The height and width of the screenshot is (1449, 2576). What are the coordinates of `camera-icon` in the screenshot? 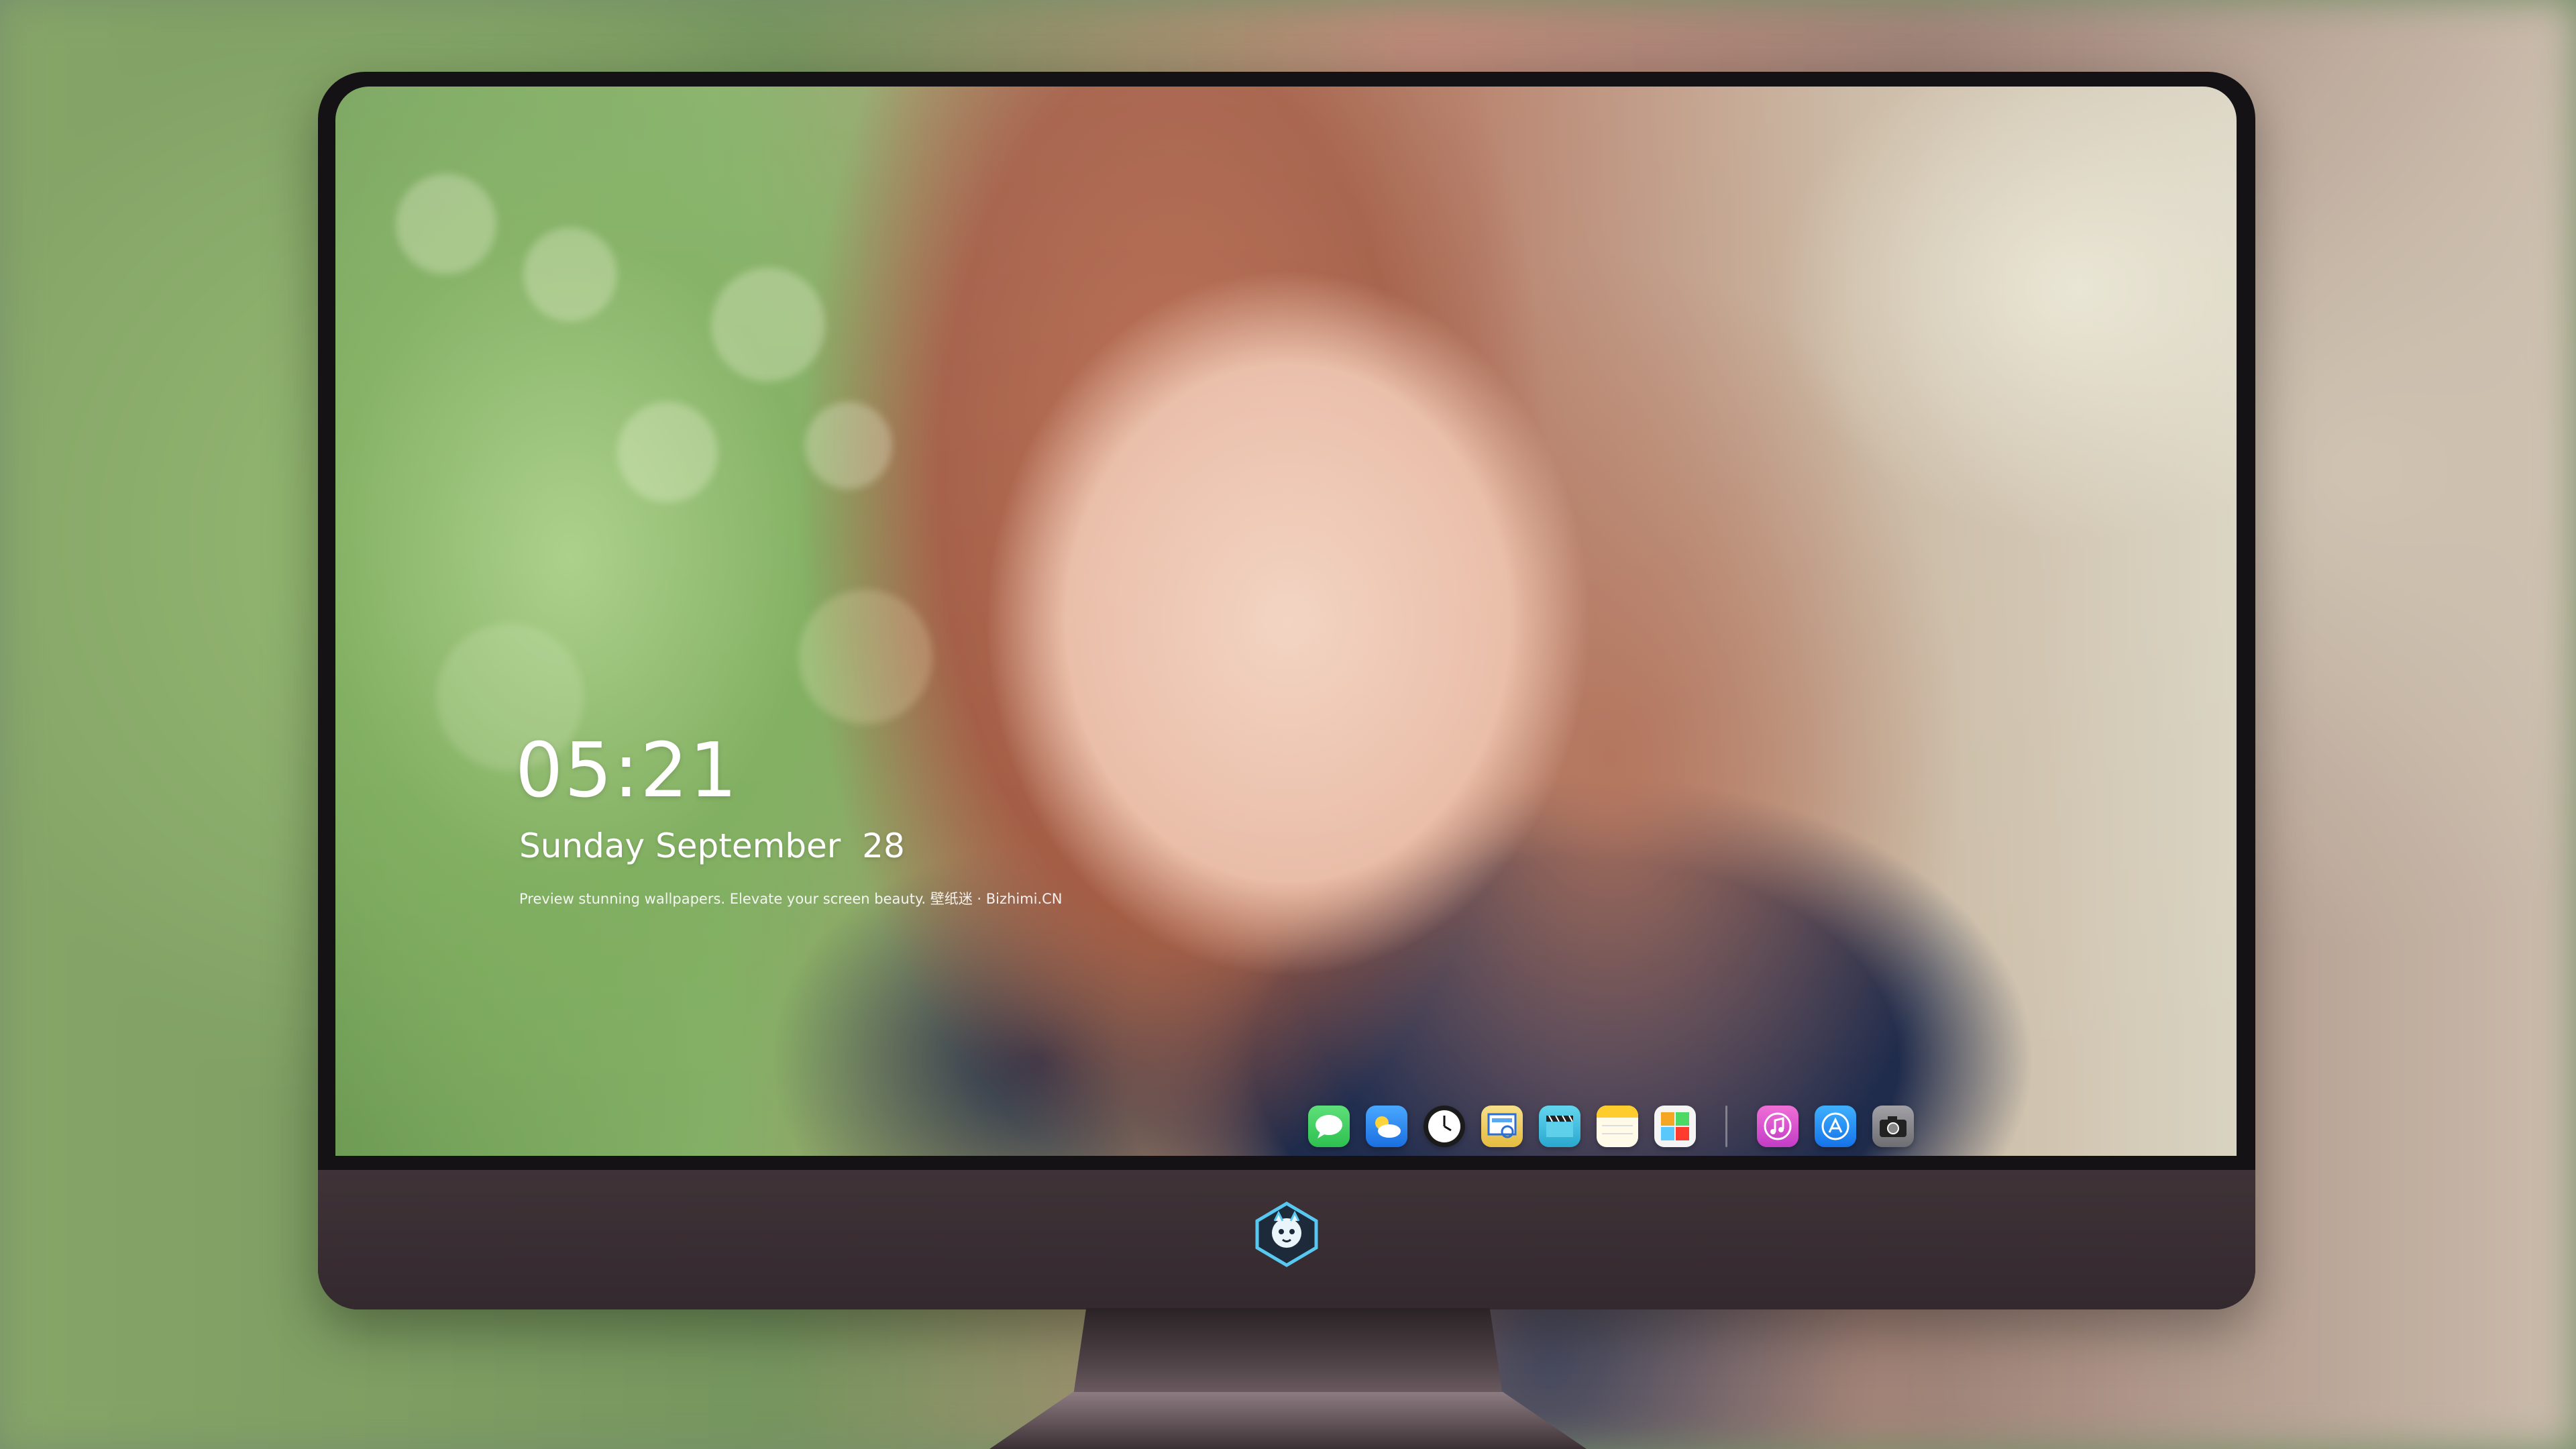 It's located at (1893, 1126).